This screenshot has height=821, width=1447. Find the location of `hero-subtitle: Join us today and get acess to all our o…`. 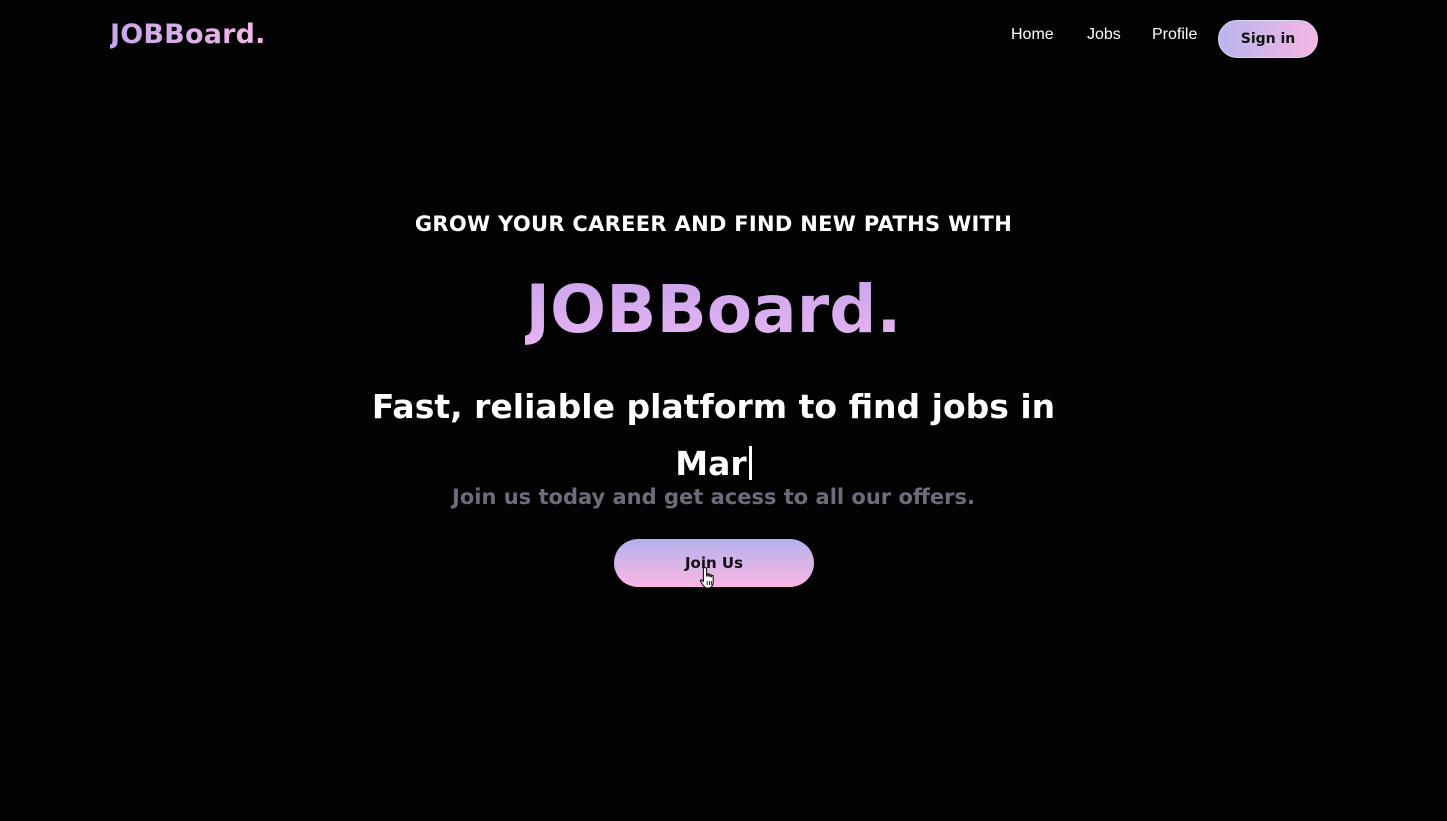

hero-subtitle: Join us today and get acess to all our o… is located at coordinates (713, 497).